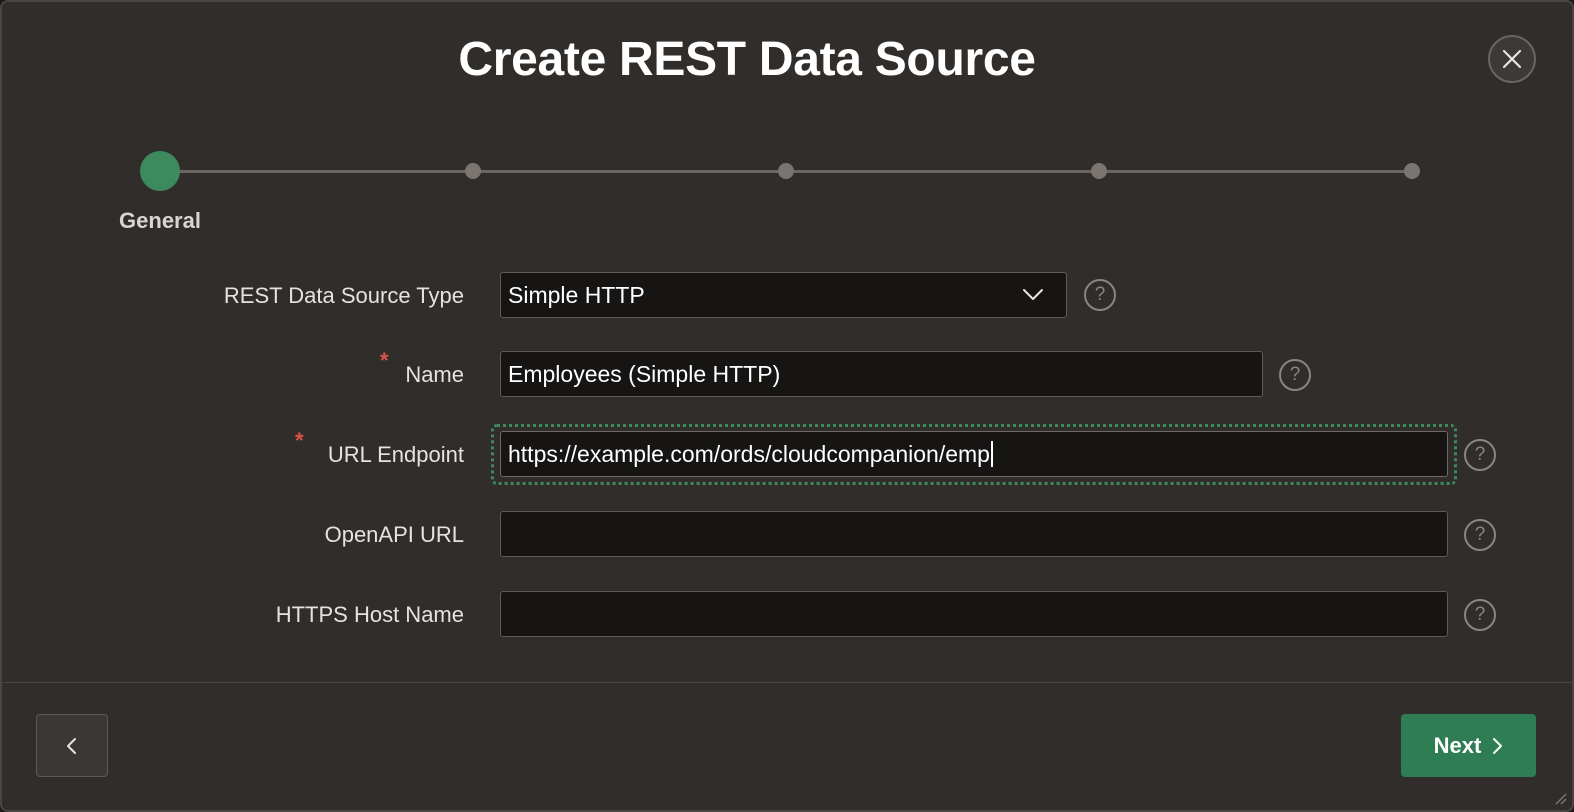  Describe the element at coordinates (434, 374) in the screenshot. I see `name-label: Name` at that location.